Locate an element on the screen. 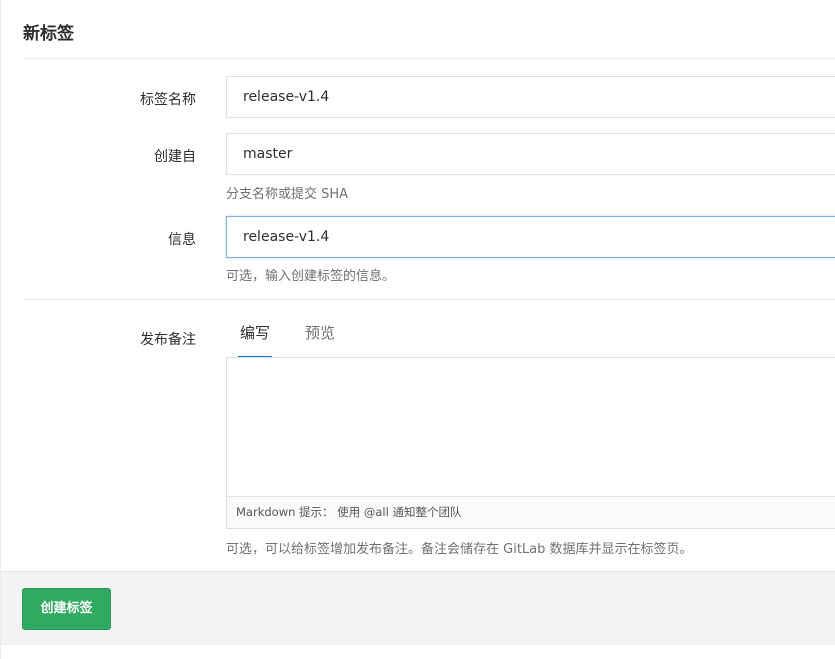 This screenshot has width=835, height=659. tag-name-label: 标签名称 is located at coordinates (168, 100).